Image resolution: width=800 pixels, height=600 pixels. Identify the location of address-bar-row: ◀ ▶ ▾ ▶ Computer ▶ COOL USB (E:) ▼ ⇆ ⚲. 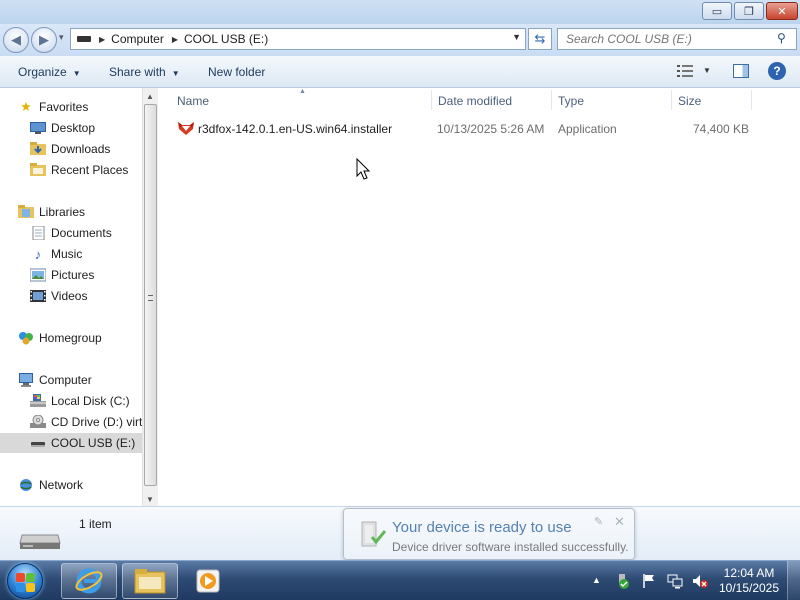
(400, 40).